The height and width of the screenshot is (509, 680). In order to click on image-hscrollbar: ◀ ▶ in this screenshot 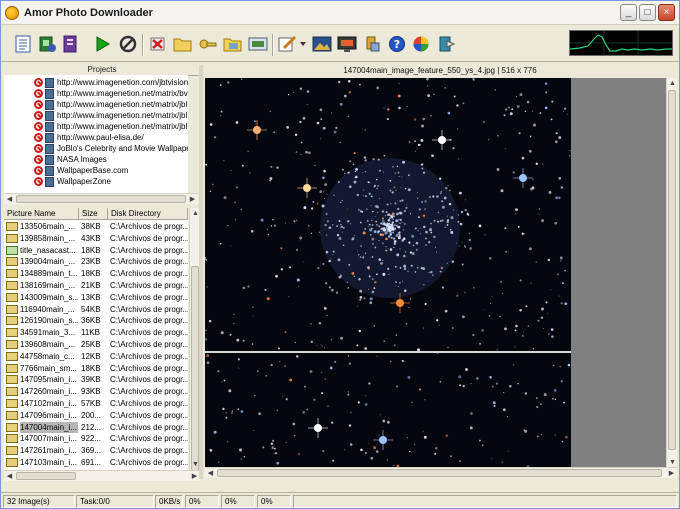, I will do `click(441, 472)`.